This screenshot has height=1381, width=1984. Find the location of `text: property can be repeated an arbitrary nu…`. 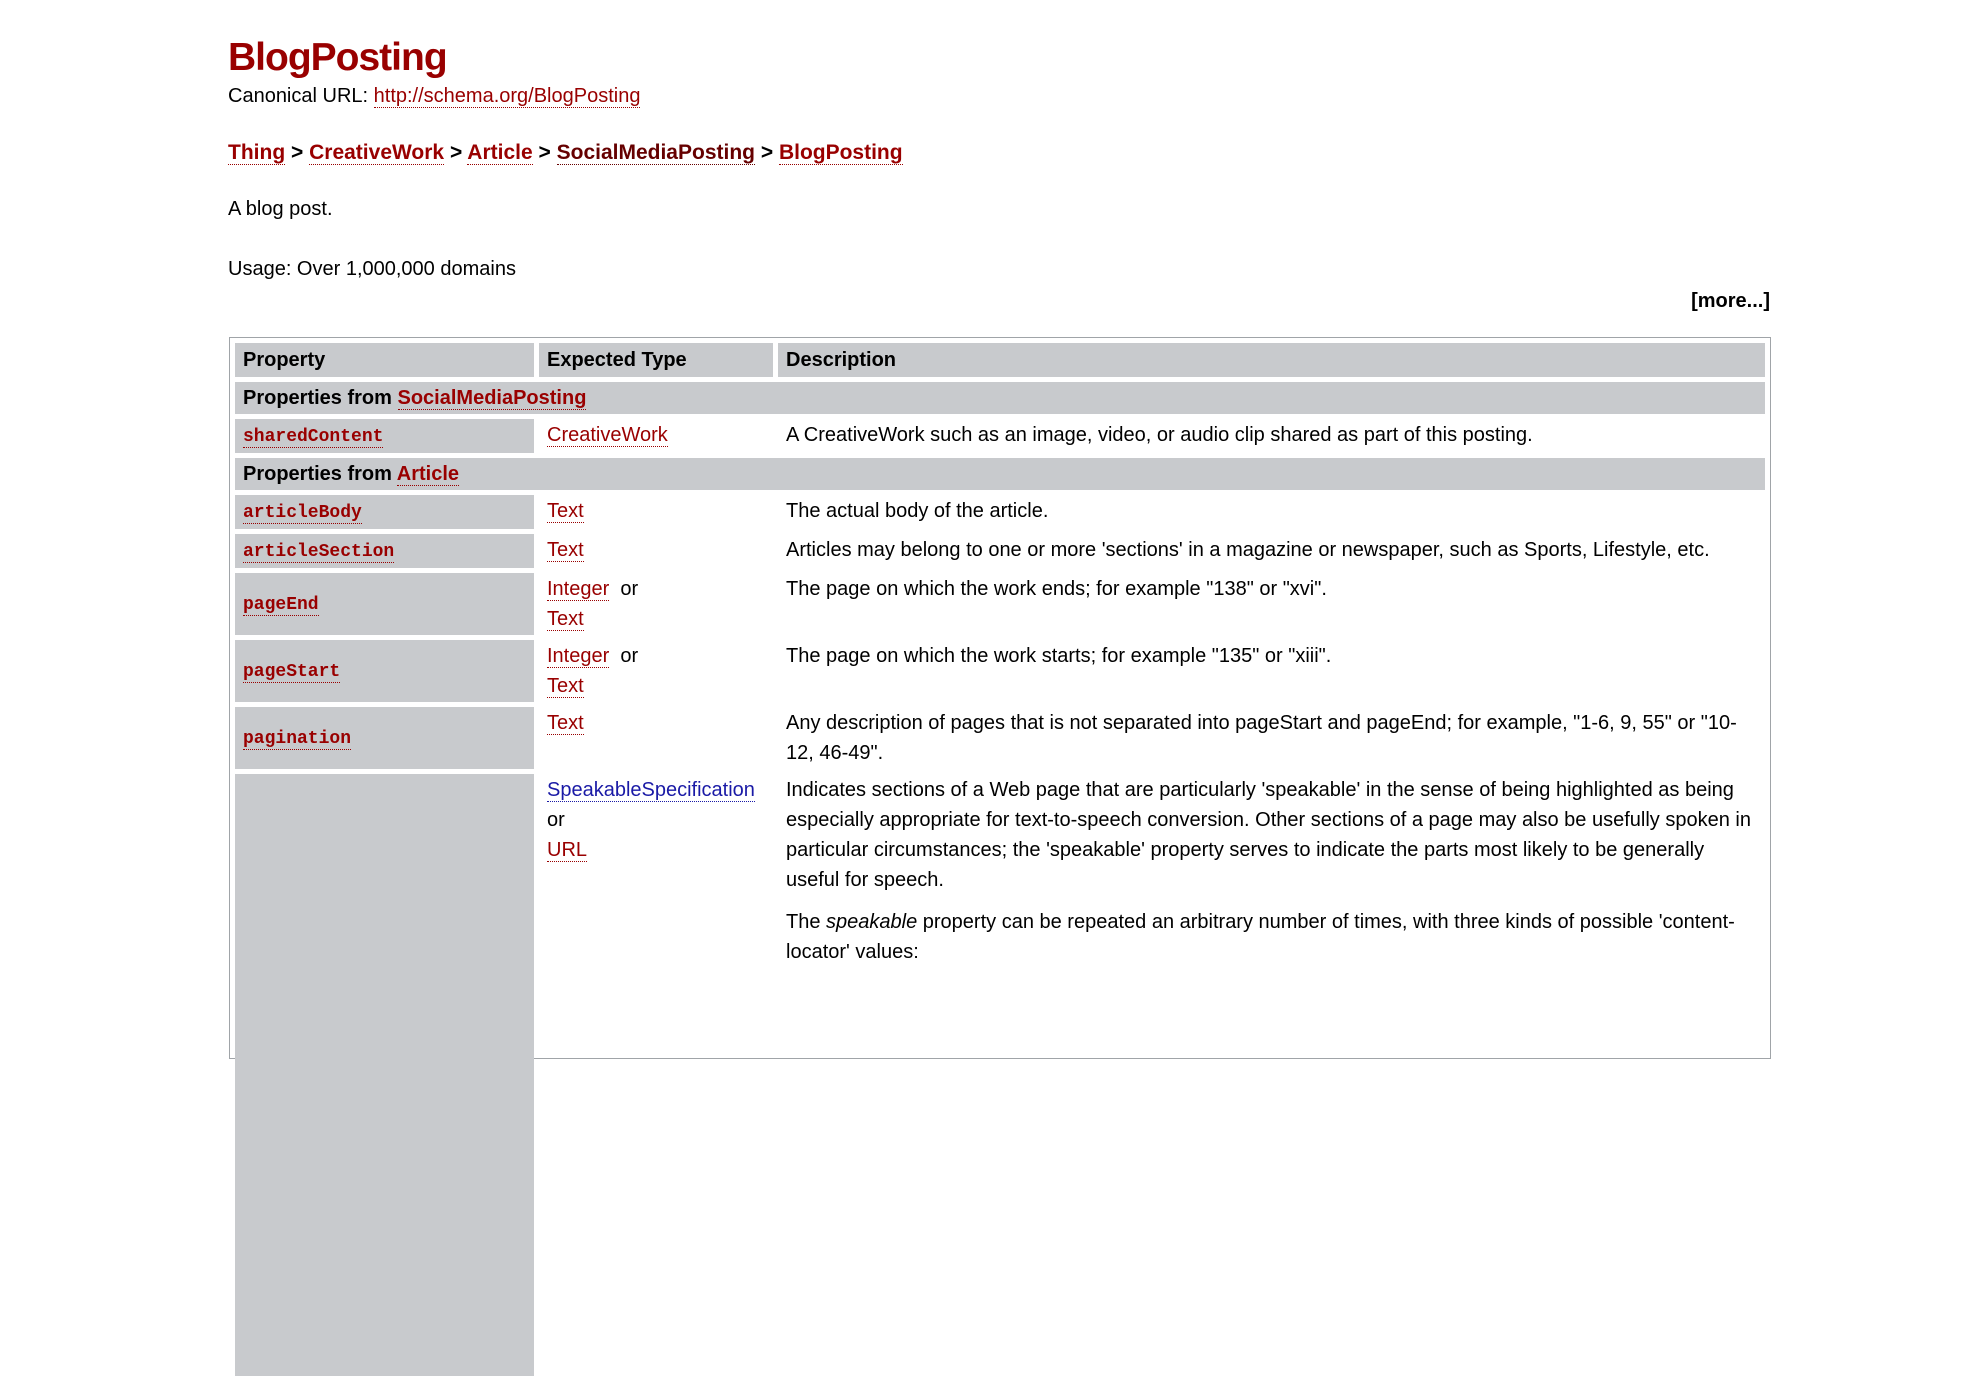

text: property can be repeated an arbitrary nu… is located at coordinates (1260, 937).